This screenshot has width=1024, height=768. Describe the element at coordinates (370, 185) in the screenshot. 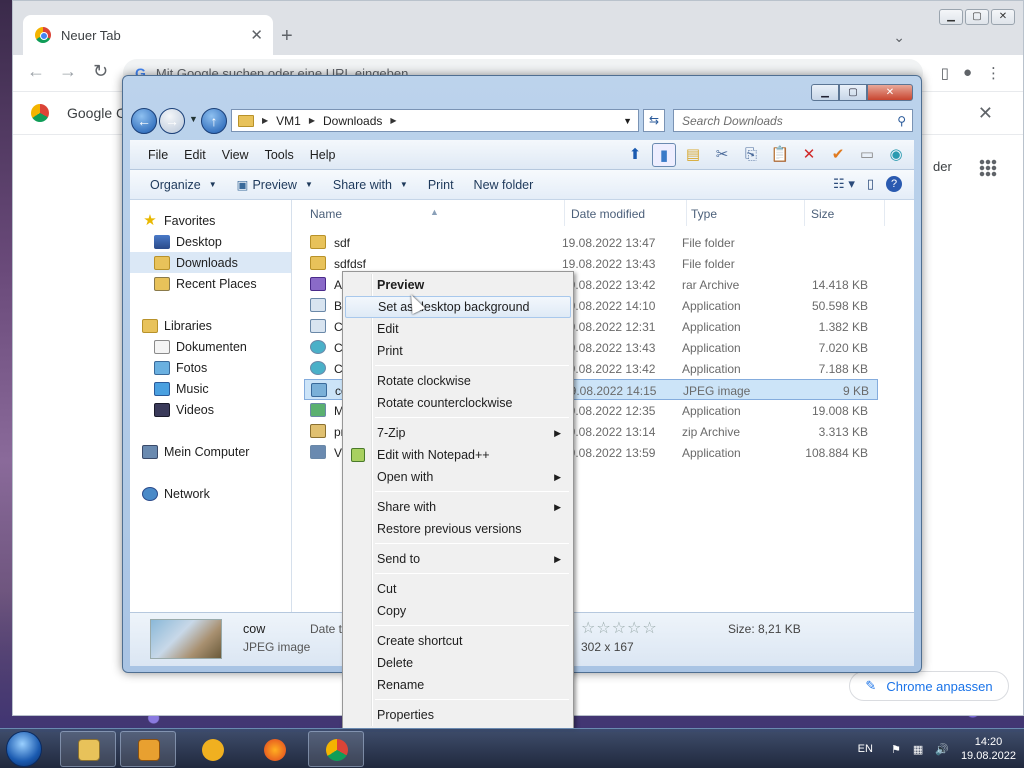

I see `share-with-button: Share with ▼` at that location.